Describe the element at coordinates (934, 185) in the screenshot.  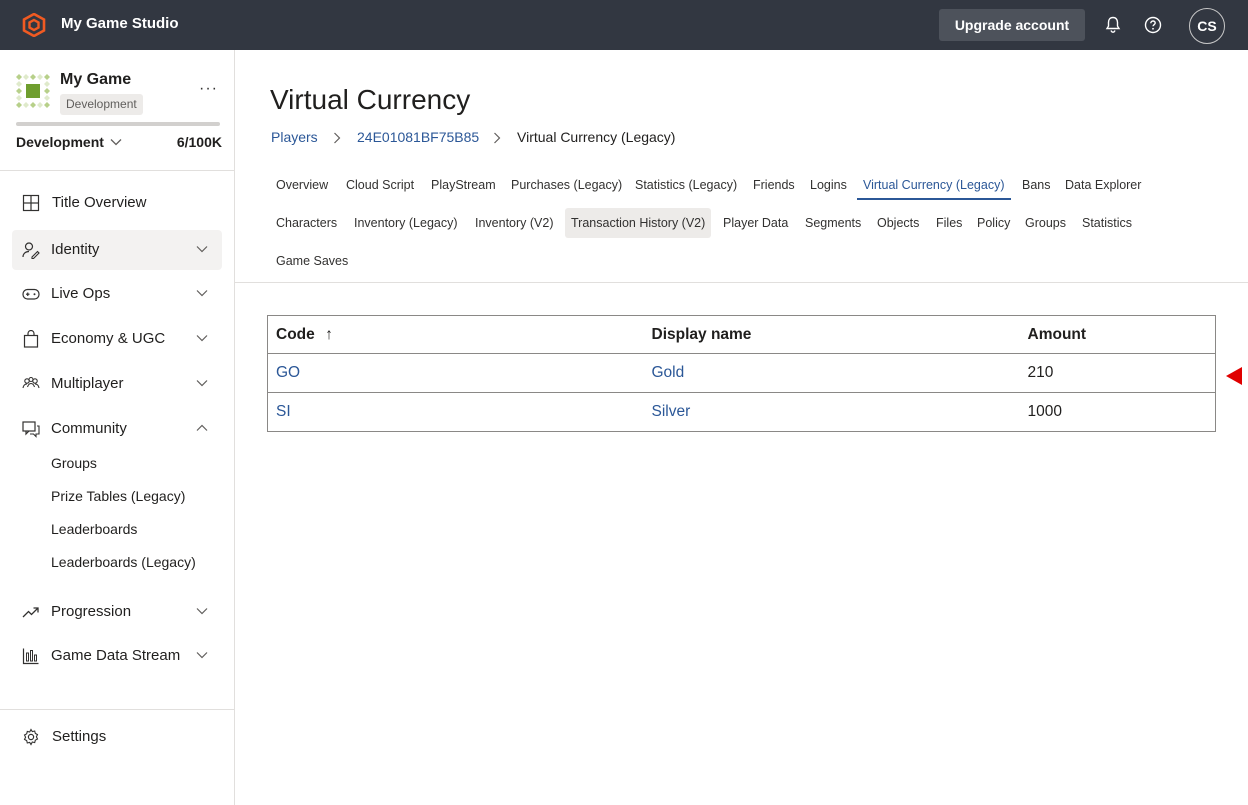
I see `tab-virtual-currency-legacy: Virtual Currency (Legacy)` at that location.